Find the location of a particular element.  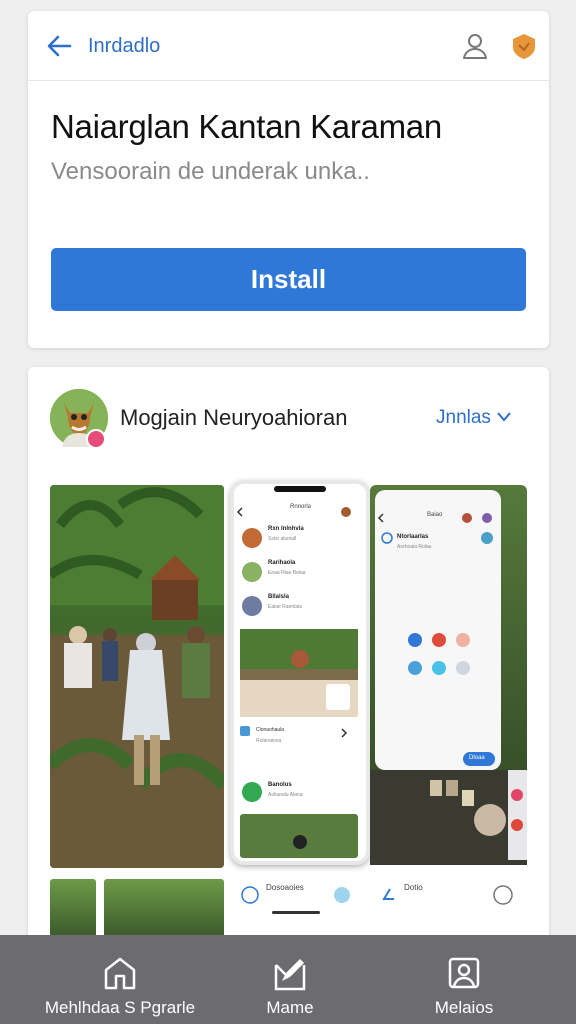

developer-link: Jnnlas is located at coordinates (474, 418).